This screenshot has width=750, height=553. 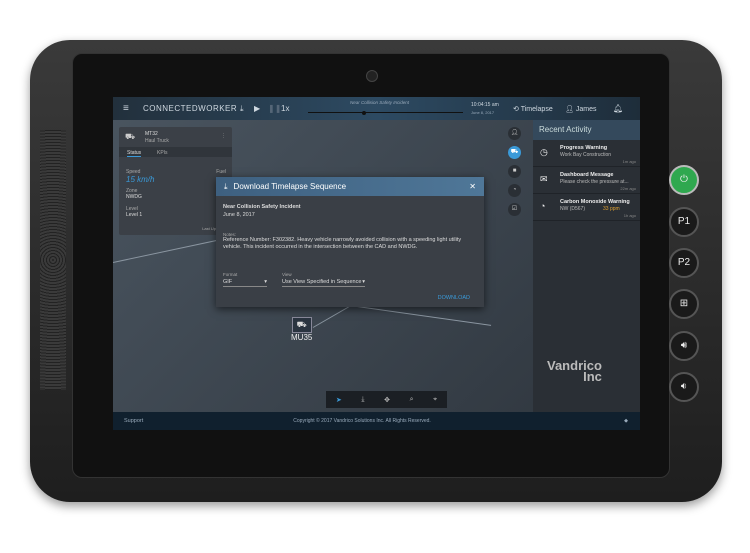 What do you see at coordinates (684, 180) in the screenshot?
I see `power-button: ⏻` at bounding box center [684, 180].